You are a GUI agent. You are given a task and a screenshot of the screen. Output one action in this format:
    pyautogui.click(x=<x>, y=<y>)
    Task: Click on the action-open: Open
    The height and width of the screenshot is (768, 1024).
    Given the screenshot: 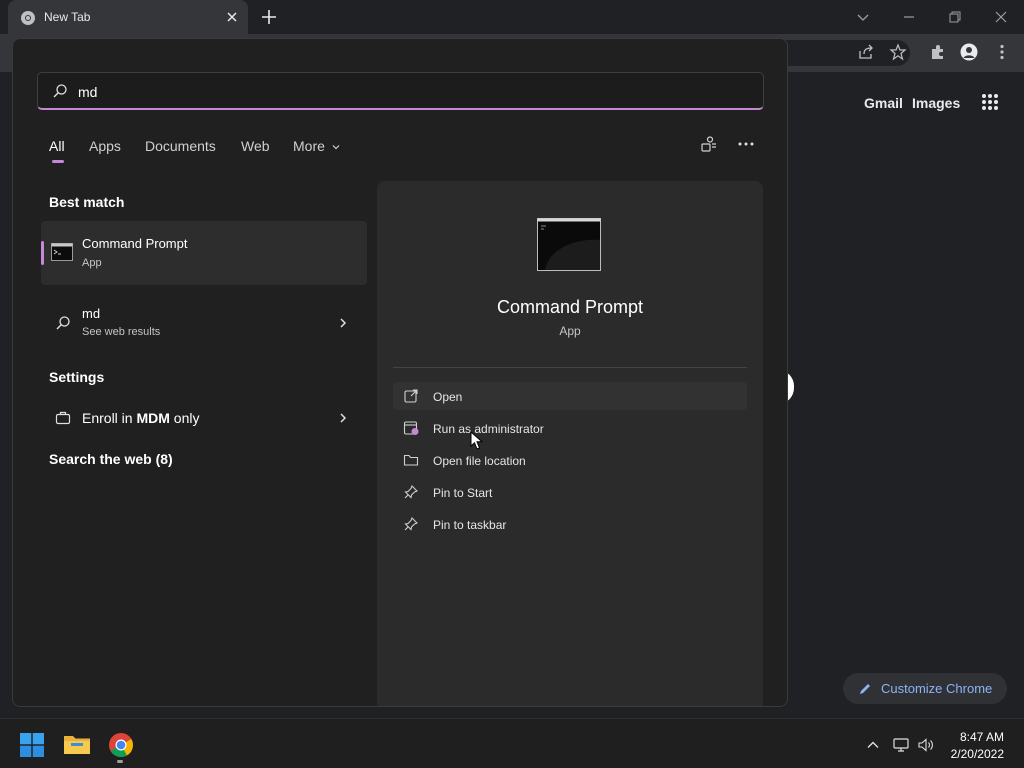 What is the action you would take?
    pyautogui.click(x=570, y=396)
    